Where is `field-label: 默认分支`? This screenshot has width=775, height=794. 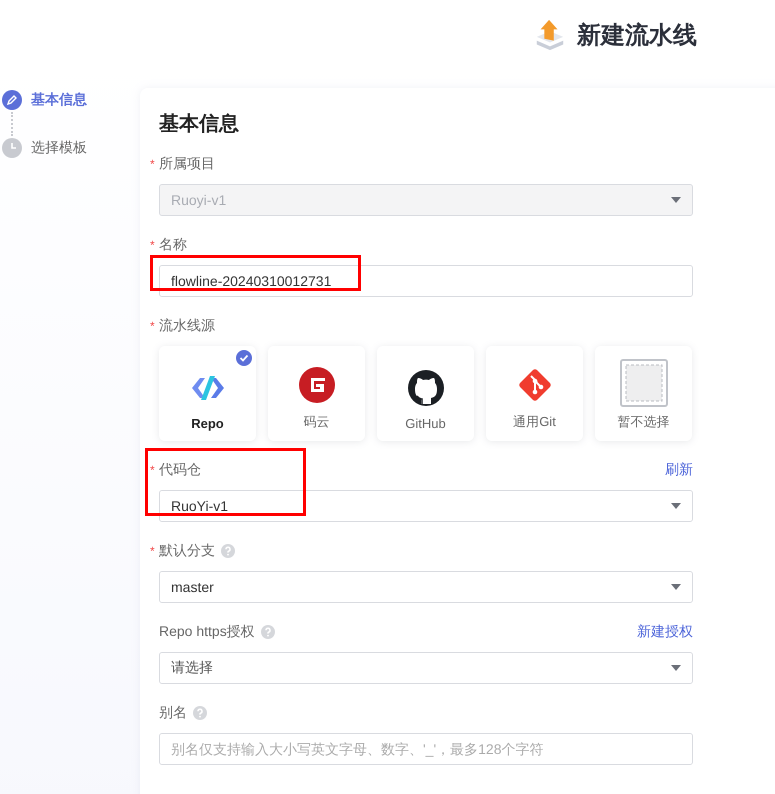 field-label: 默认分支 is located at coordinates (187, 551).